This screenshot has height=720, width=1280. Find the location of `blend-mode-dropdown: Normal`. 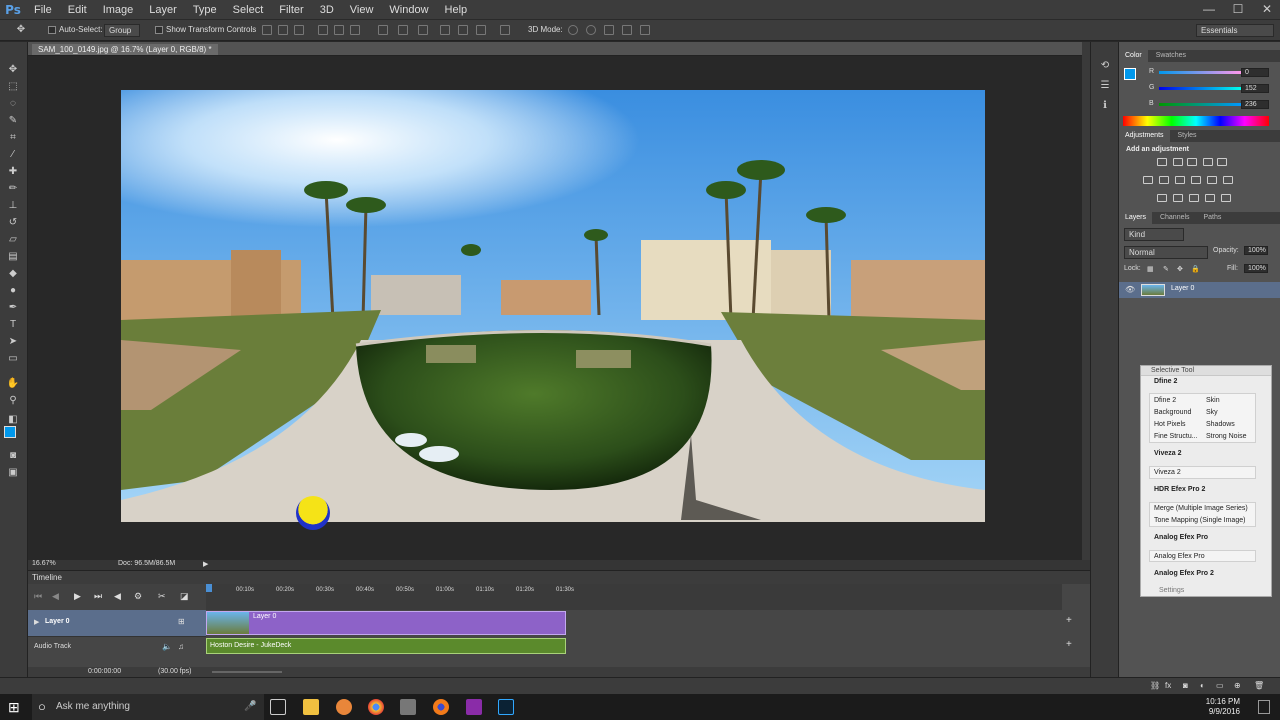

blend-mode-dropdown: Normal is located at coordinates (1166, 252).